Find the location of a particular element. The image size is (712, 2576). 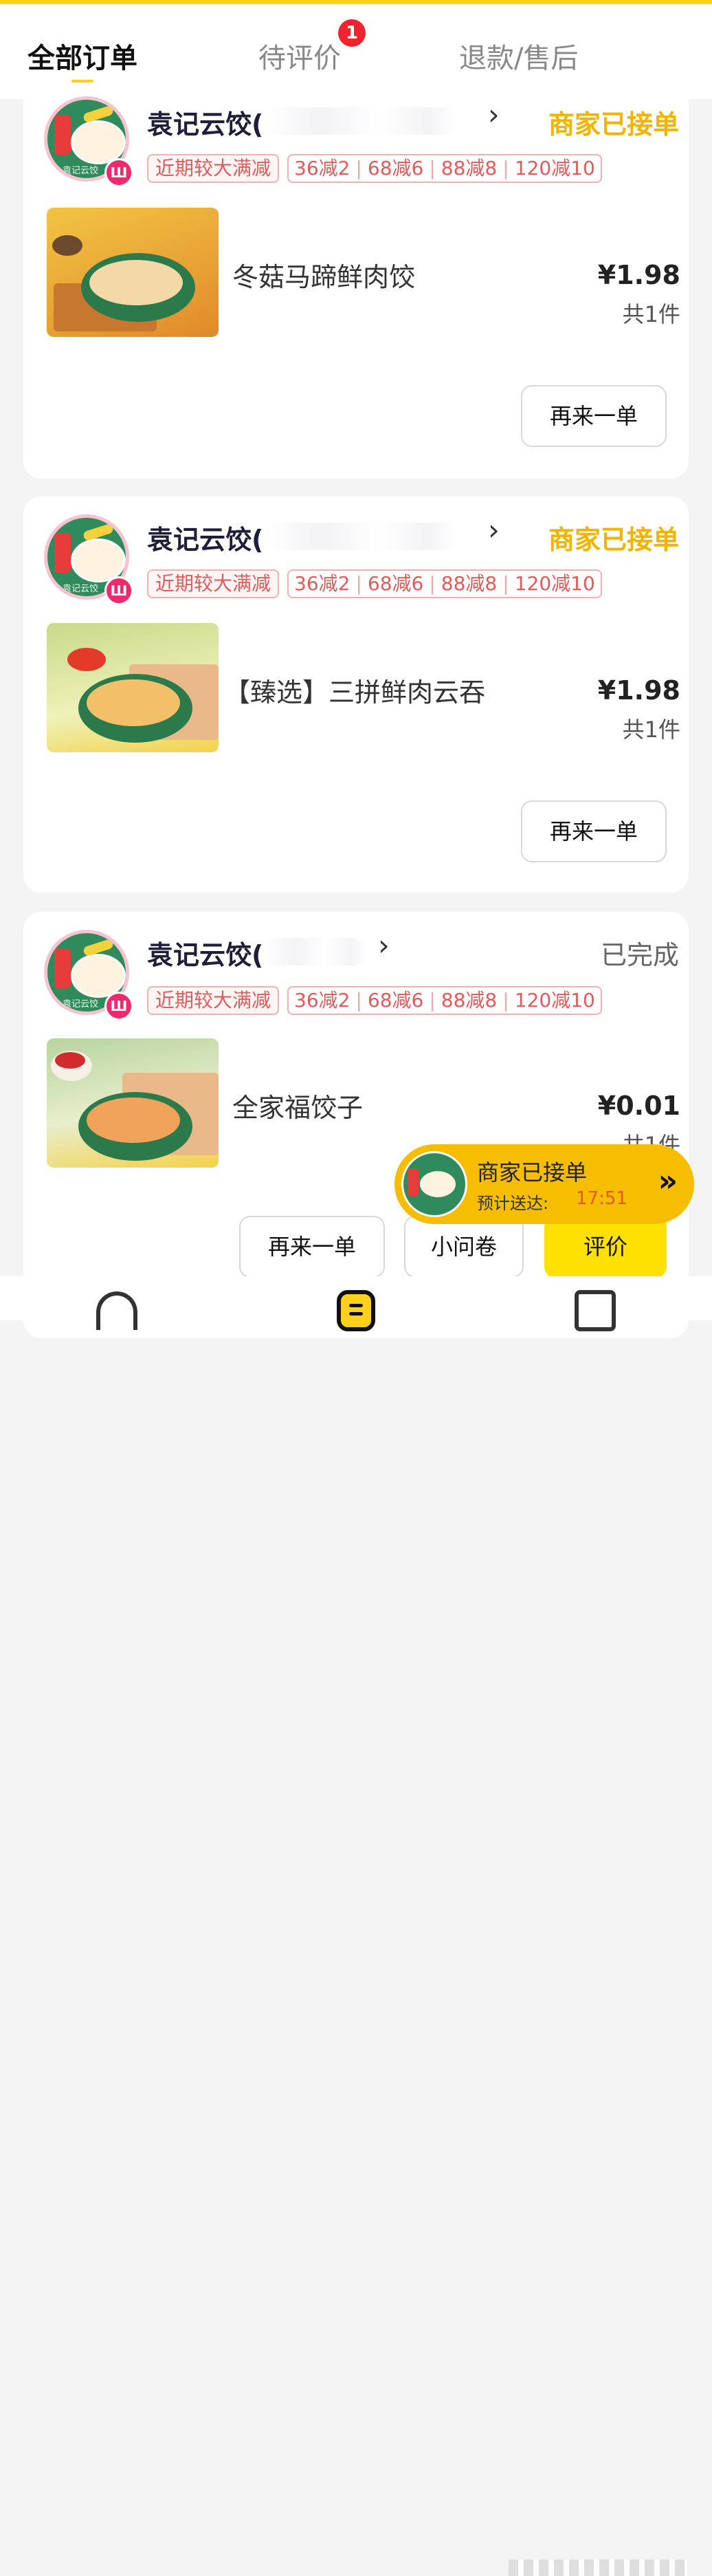

floating-status-title: 商家已接单 is located at coordinates (532, 1172).